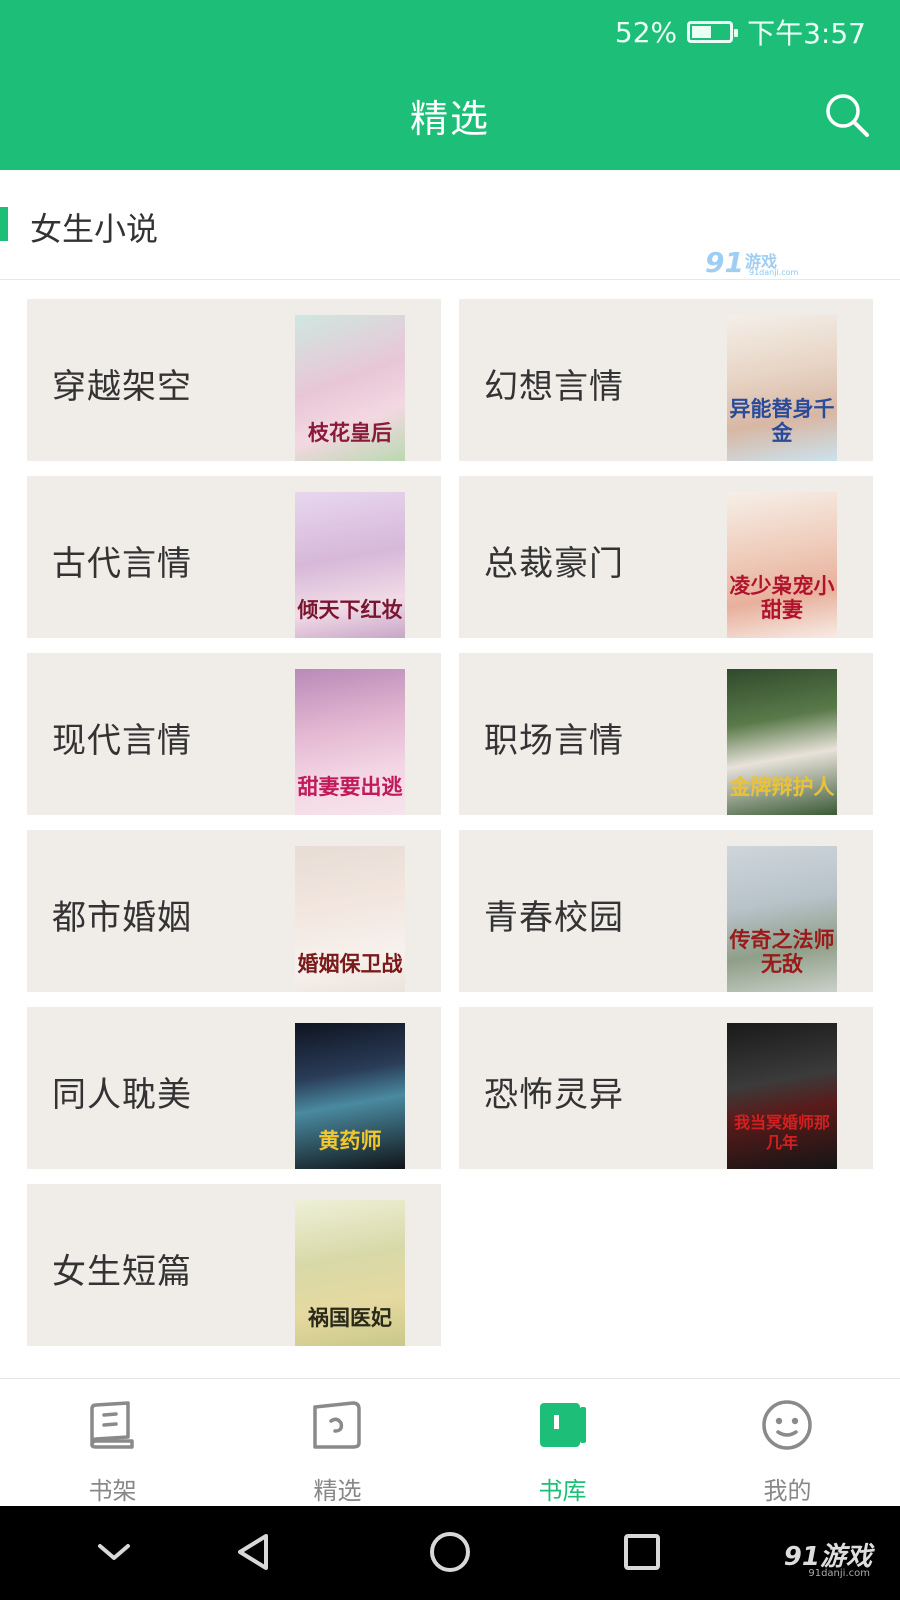 Image resolution: width=900 pixels, height=1600 pixels. What do you see at coordinates (350, 609) in the screenshot?
I see `cover-title: 倾天下红妆` at bounding box center [350, 609].